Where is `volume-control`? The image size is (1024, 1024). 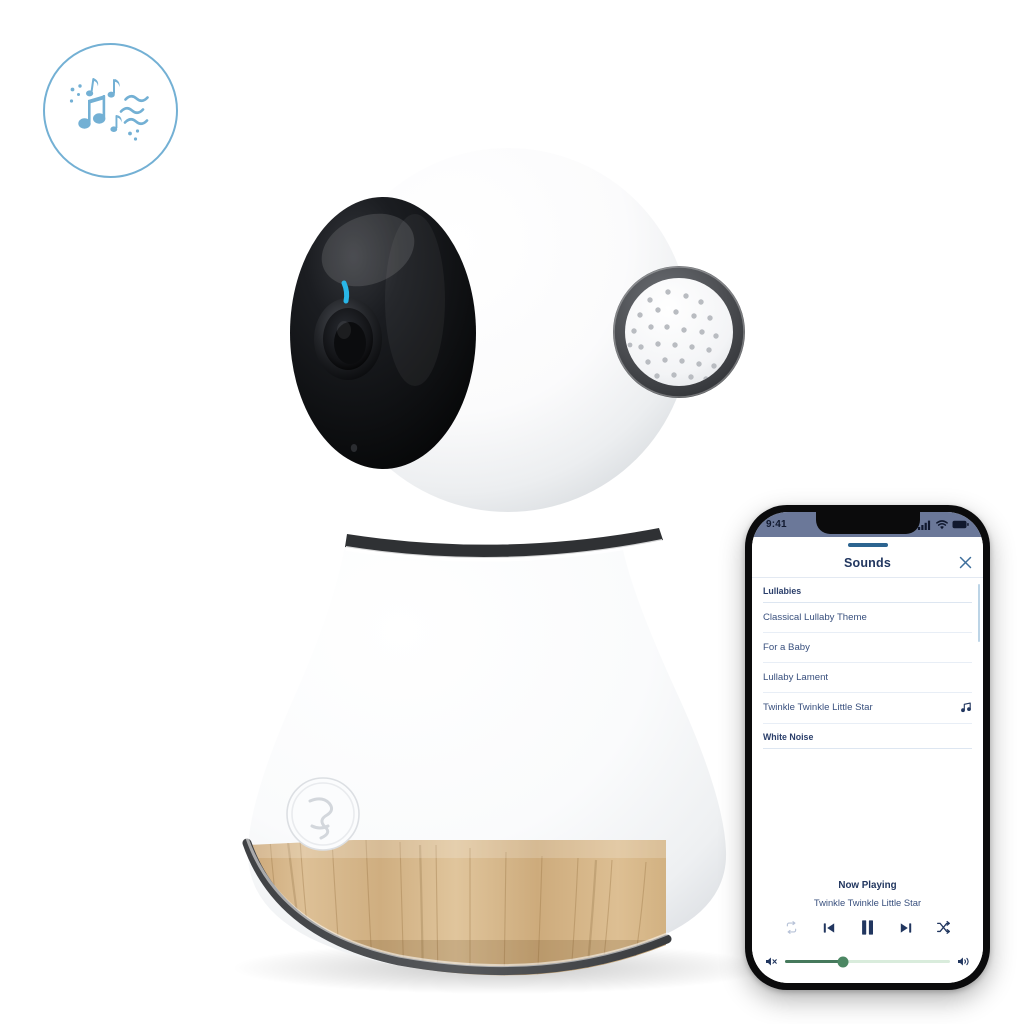
volume-control is located at coordinates (867, 962).